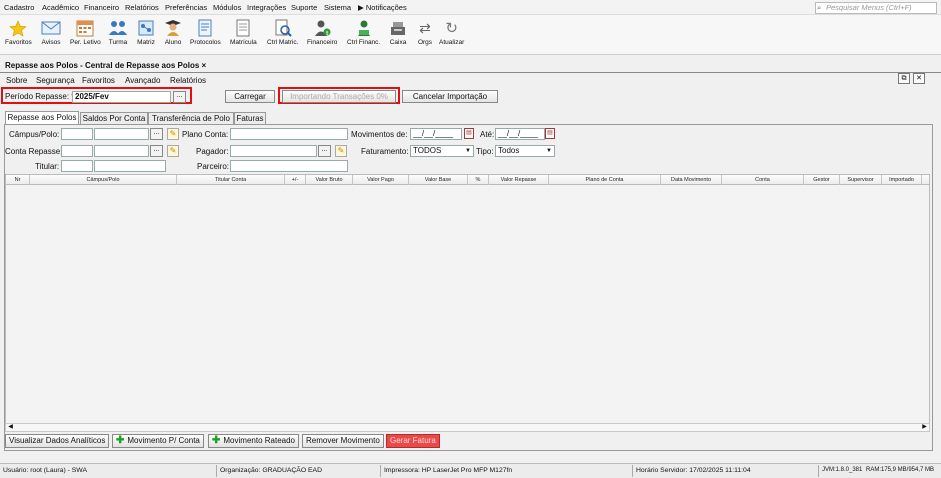  What do you see at coordinates (469, 133) in the screenshot?
I see `calendar-de-icon: ▤` at bounding box center [469, 133].